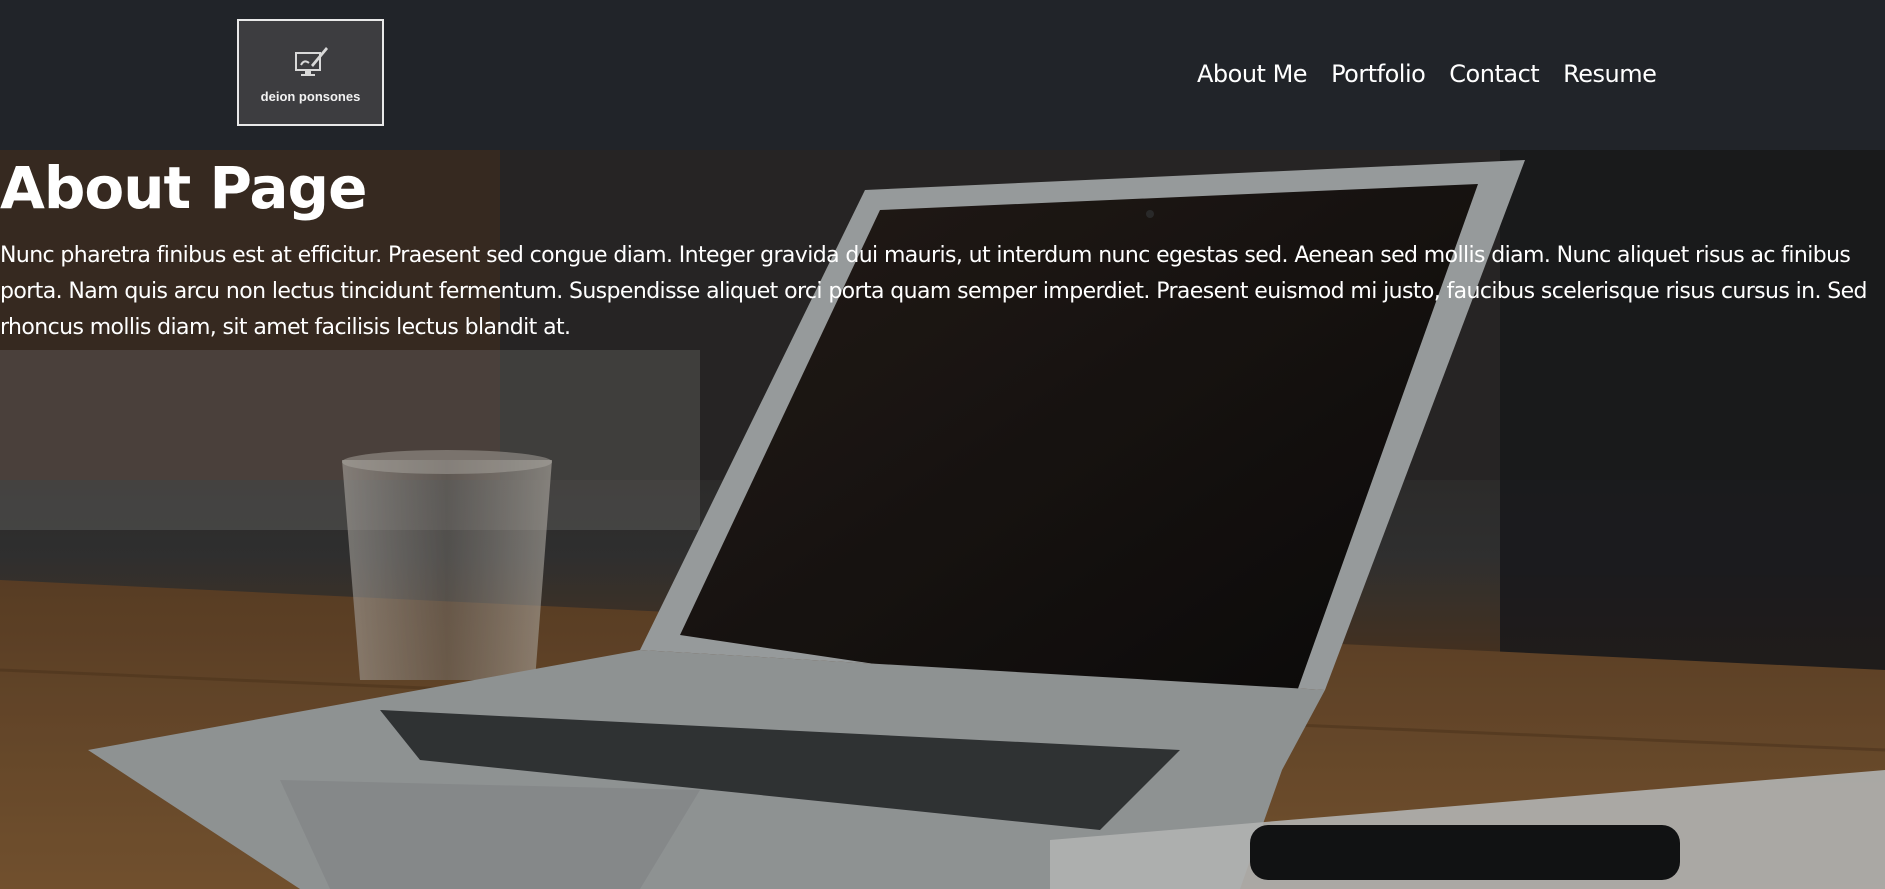 The width and height of the screenshot is (1885, 889). What do you see at coordinates (310, 96) in the screenshot?
I see `logo-text: deion ponsones` at bounding box center [310, 96].